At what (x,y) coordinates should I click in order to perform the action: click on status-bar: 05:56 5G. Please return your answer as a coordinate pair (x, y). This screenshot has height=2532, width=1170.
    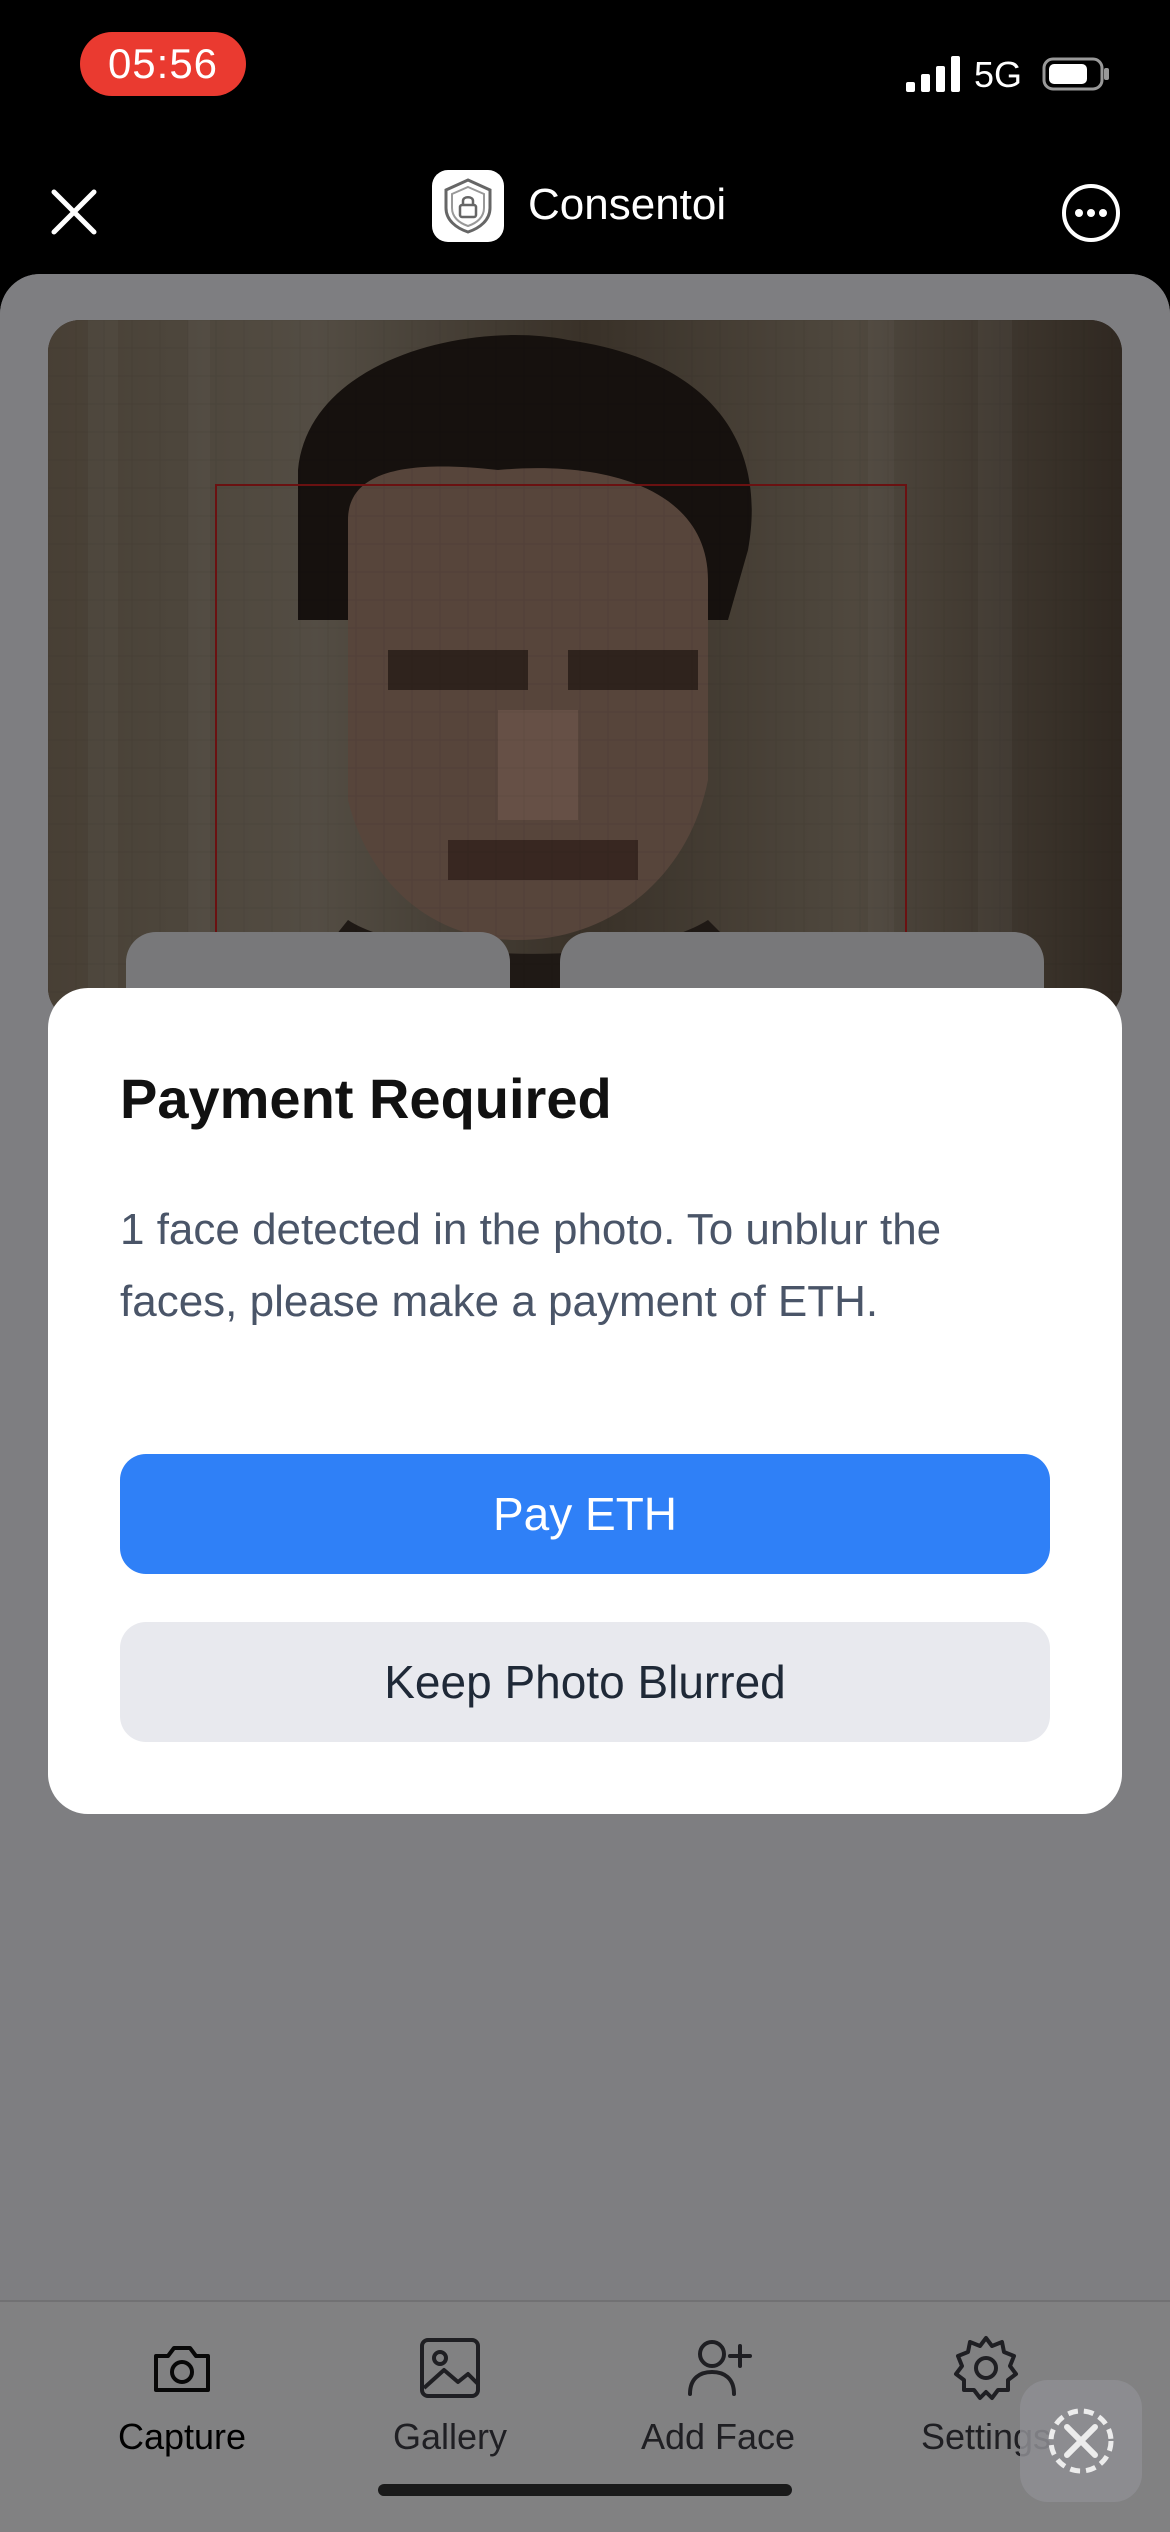
    Looking at the image, I should click on (585, 70).